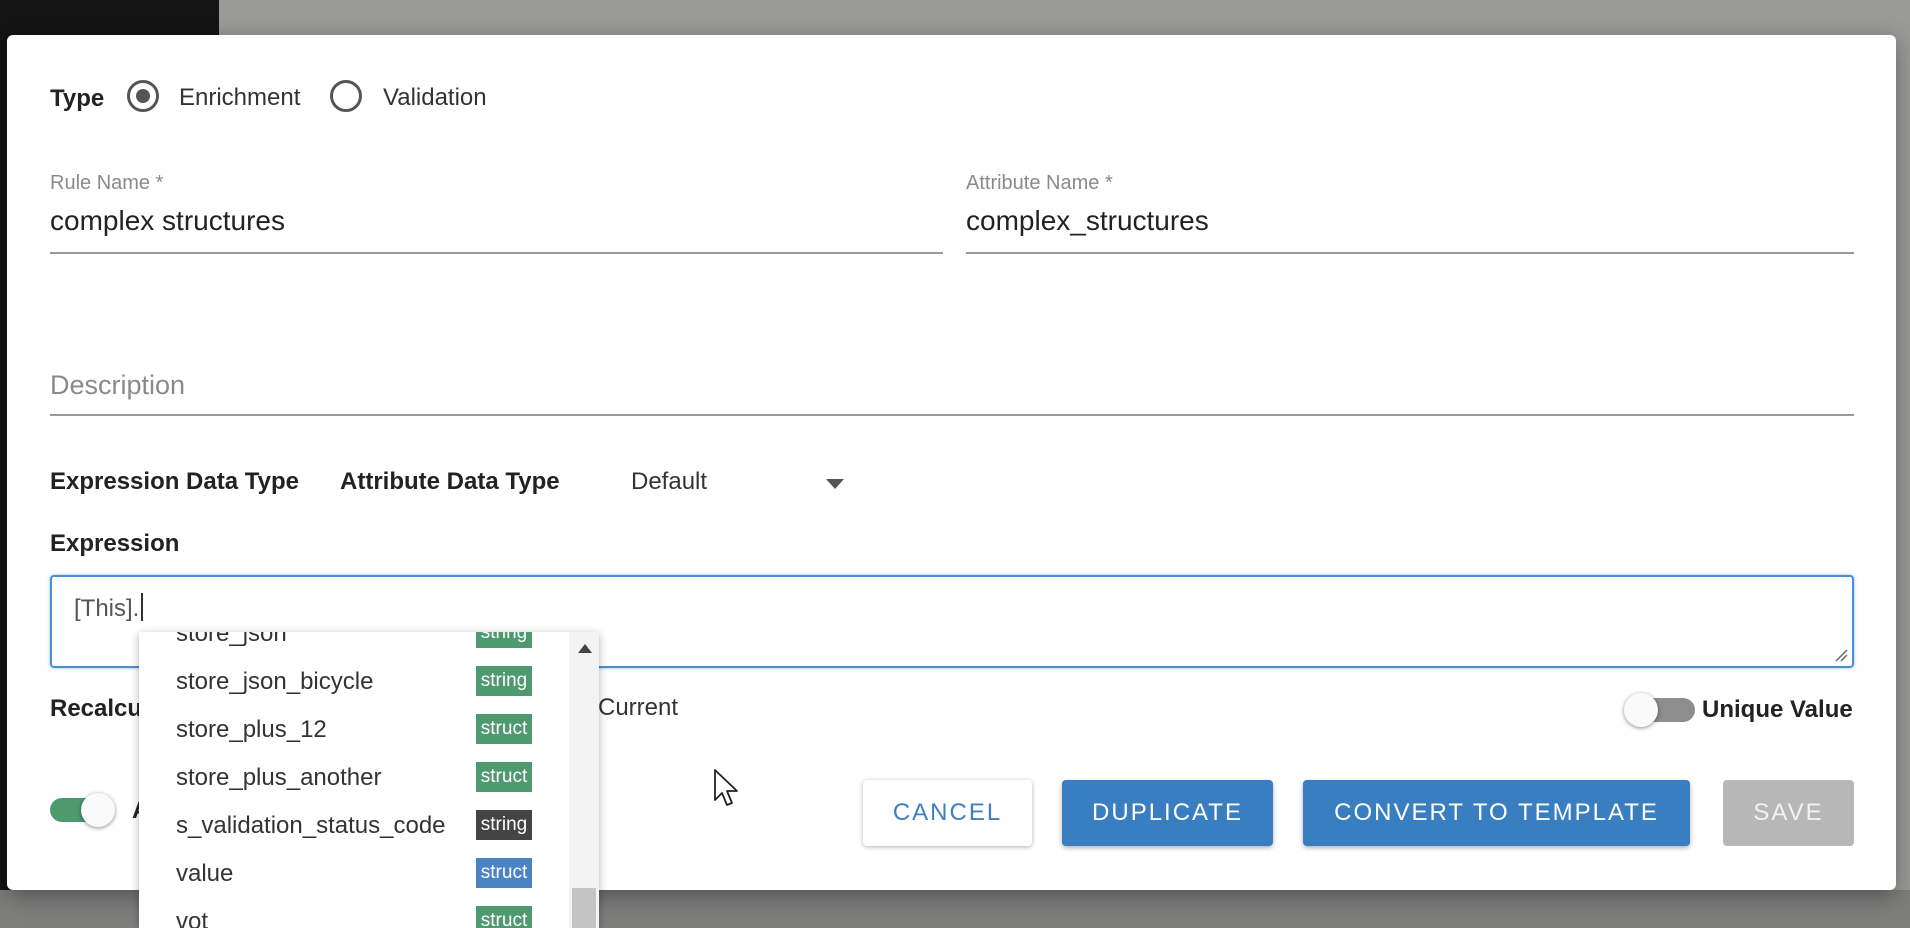 The width and height of the screenshot is (1910, 928). I want to click on radio-validation, so click(346, 96).